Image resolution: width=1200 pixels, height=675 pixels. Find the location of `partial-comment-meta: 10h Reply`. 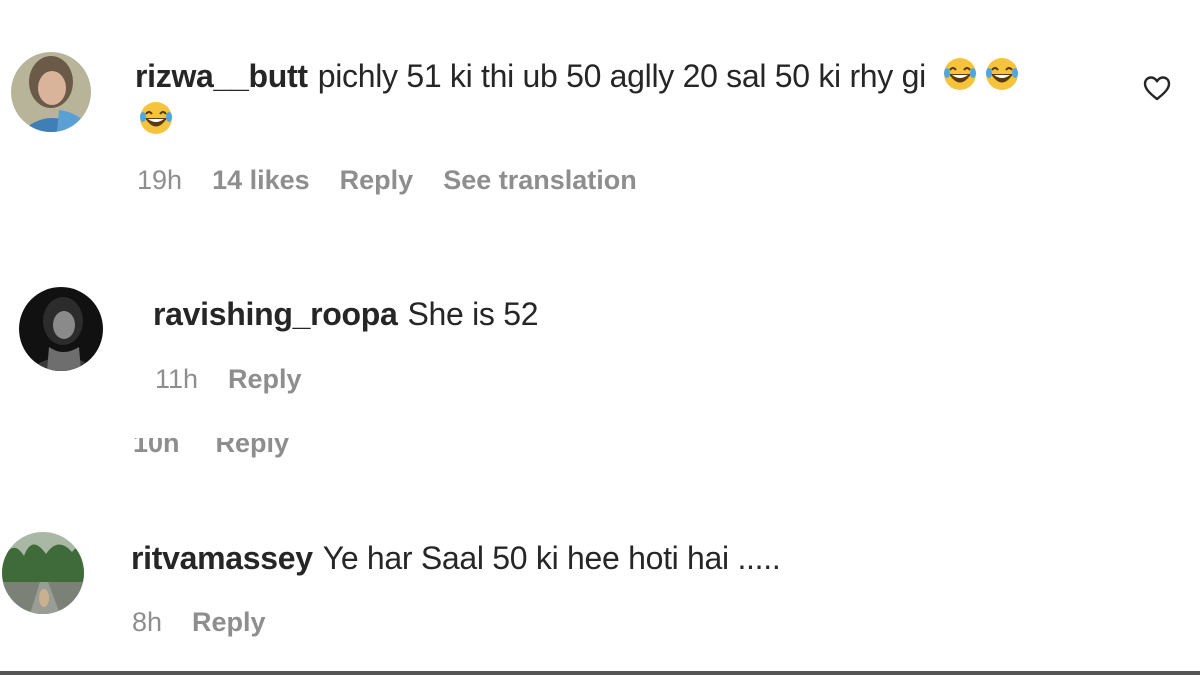

partial-comment-meta: 10h Reply is located at coordinates (229, 449).